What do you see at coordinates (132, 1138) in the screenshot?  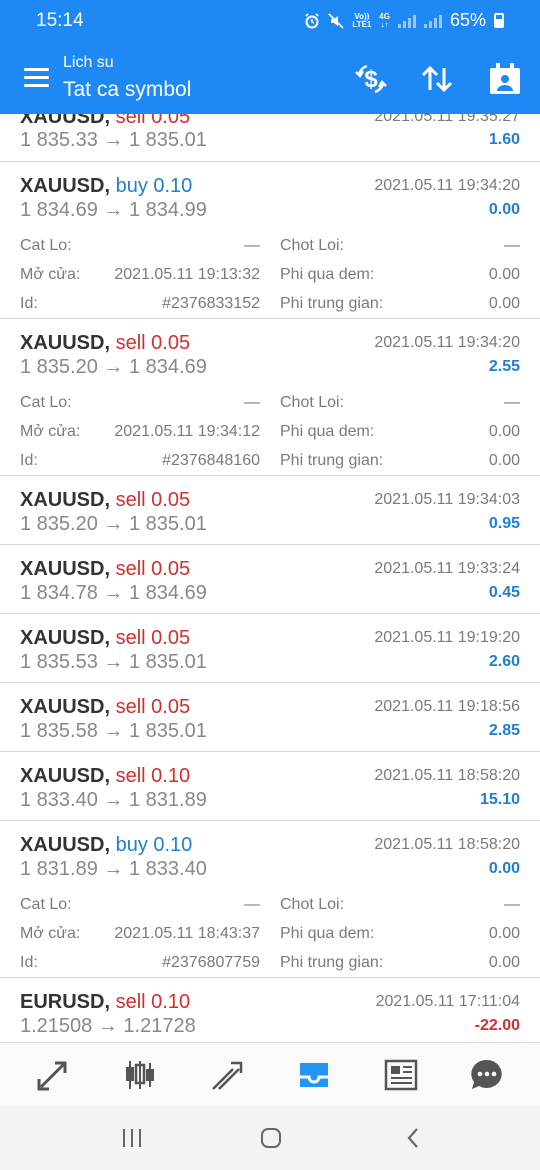 I see `recent-apps-icon` at bounding box center [132, 1138].